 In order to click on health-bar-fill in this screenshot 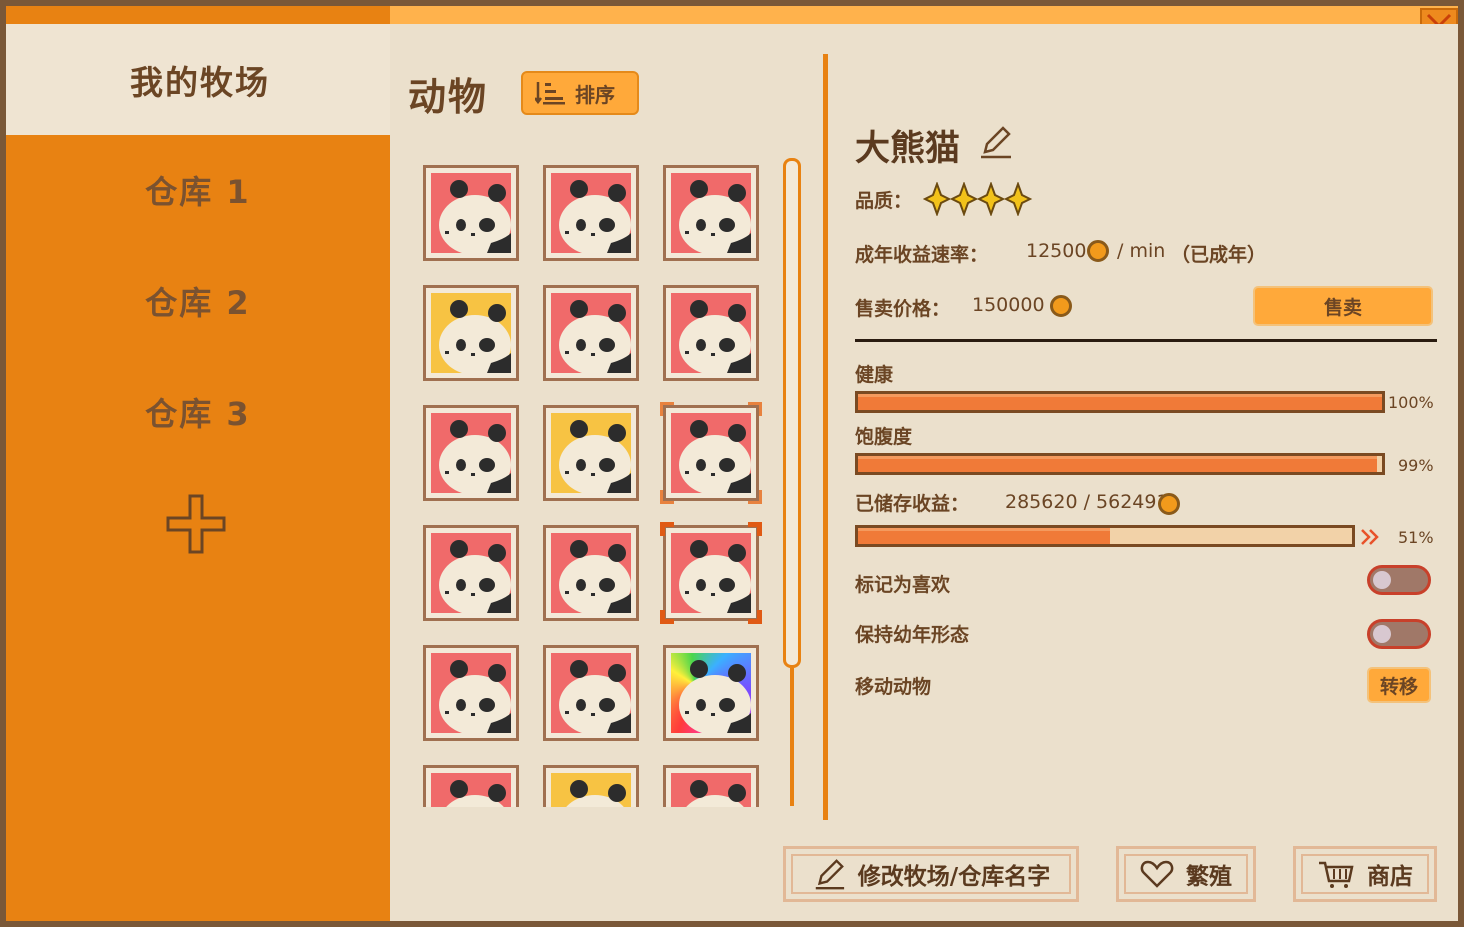, I will do `click(1120, 402)`.